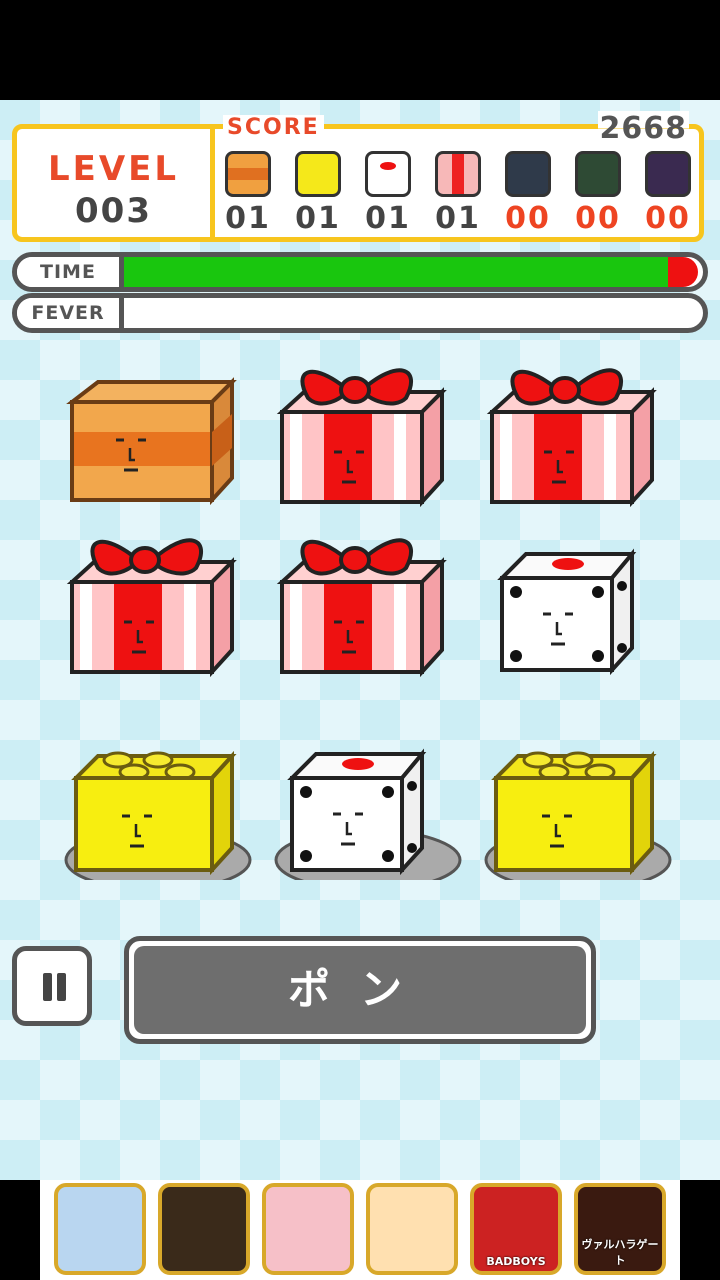  I want to click on level-box: LEVEL 003, so click(116, 183).